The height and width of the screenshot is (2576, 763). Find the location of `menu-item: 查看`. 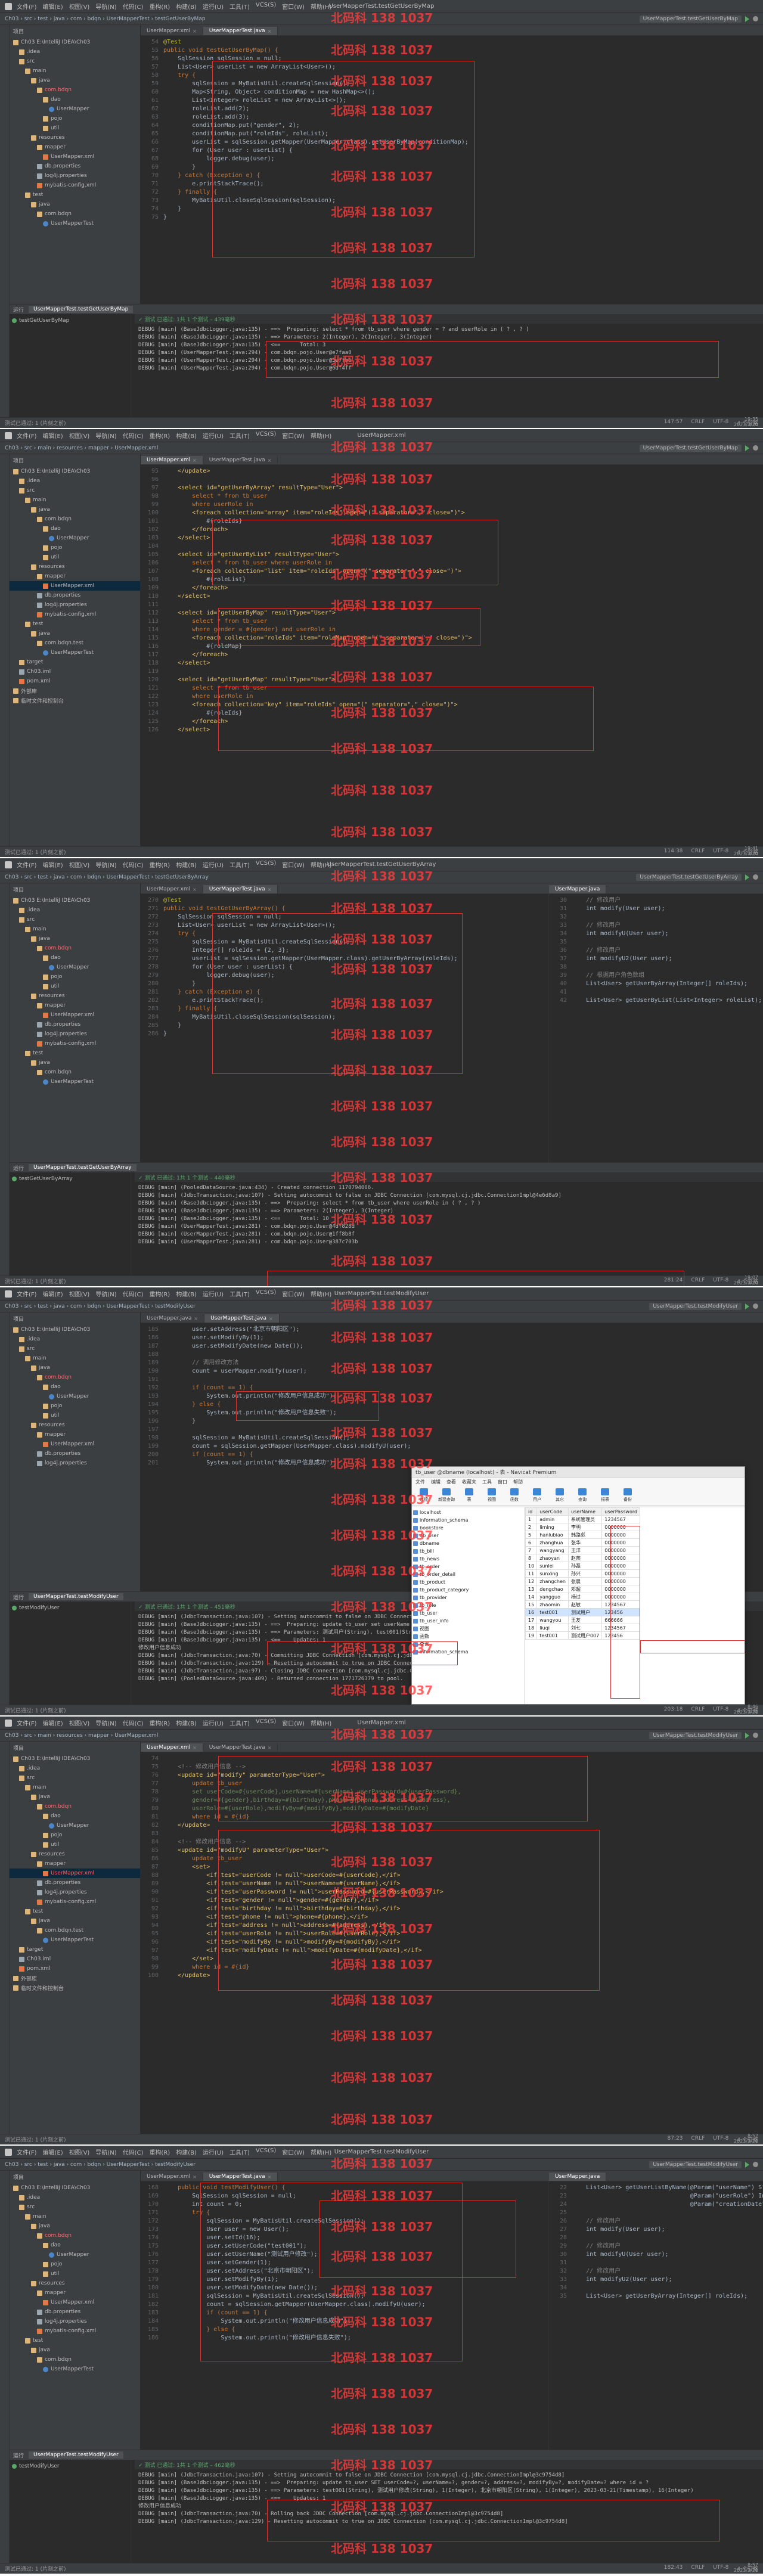

menu-item: 查看 is located at coordinates (451, 1482).